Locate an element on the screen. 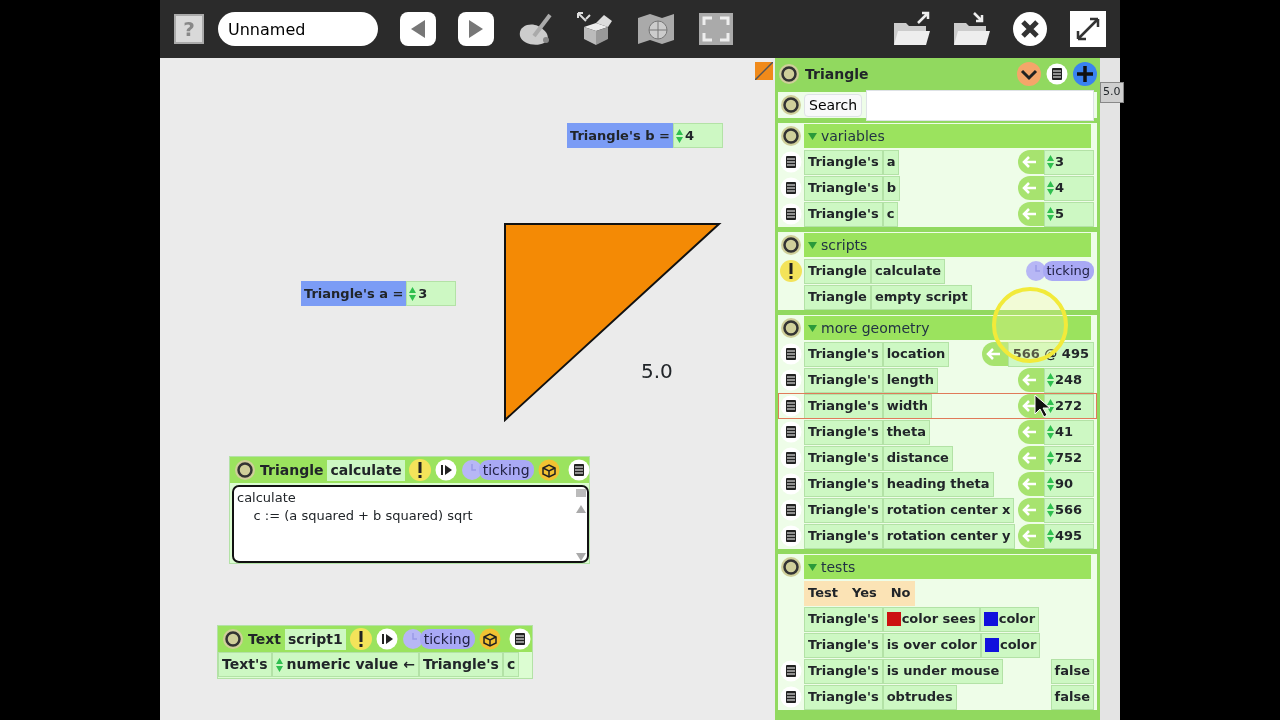  test-tile: Test Yes No is located at coordinates (859, 593).